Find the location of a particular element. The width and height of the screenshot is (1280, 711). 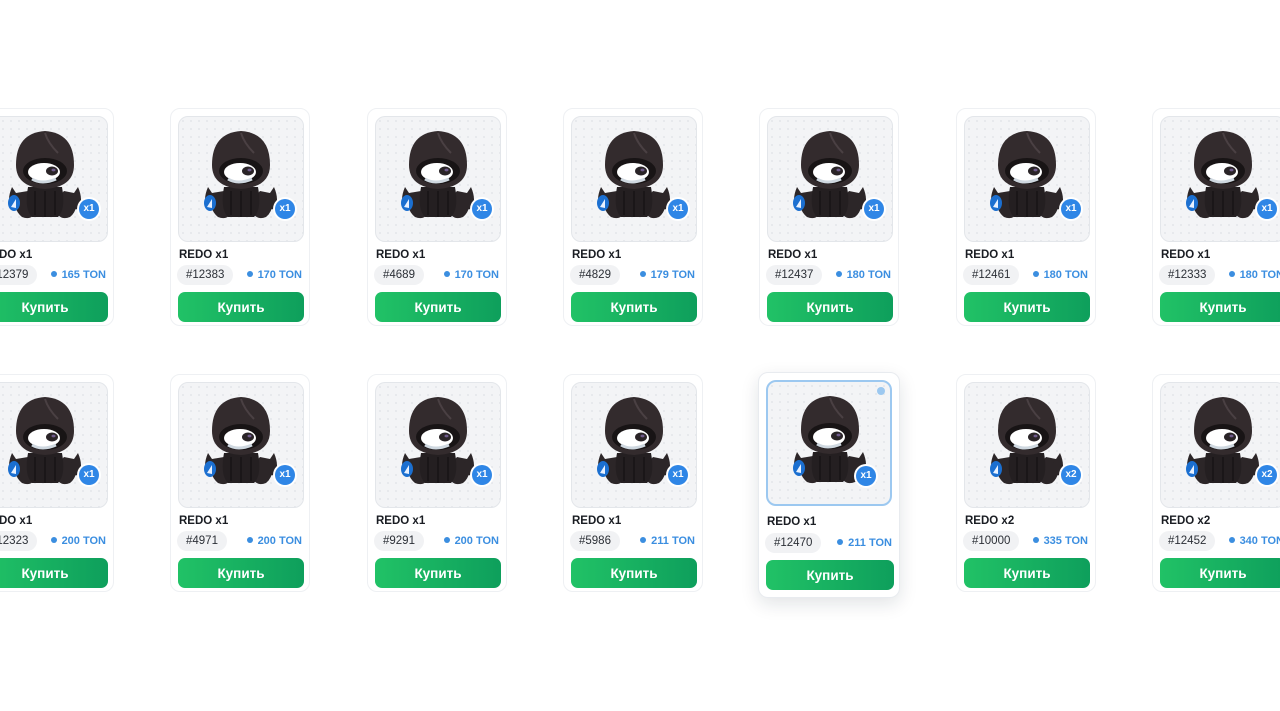

serial-number: #12470 is located at coordinates (793, 543).